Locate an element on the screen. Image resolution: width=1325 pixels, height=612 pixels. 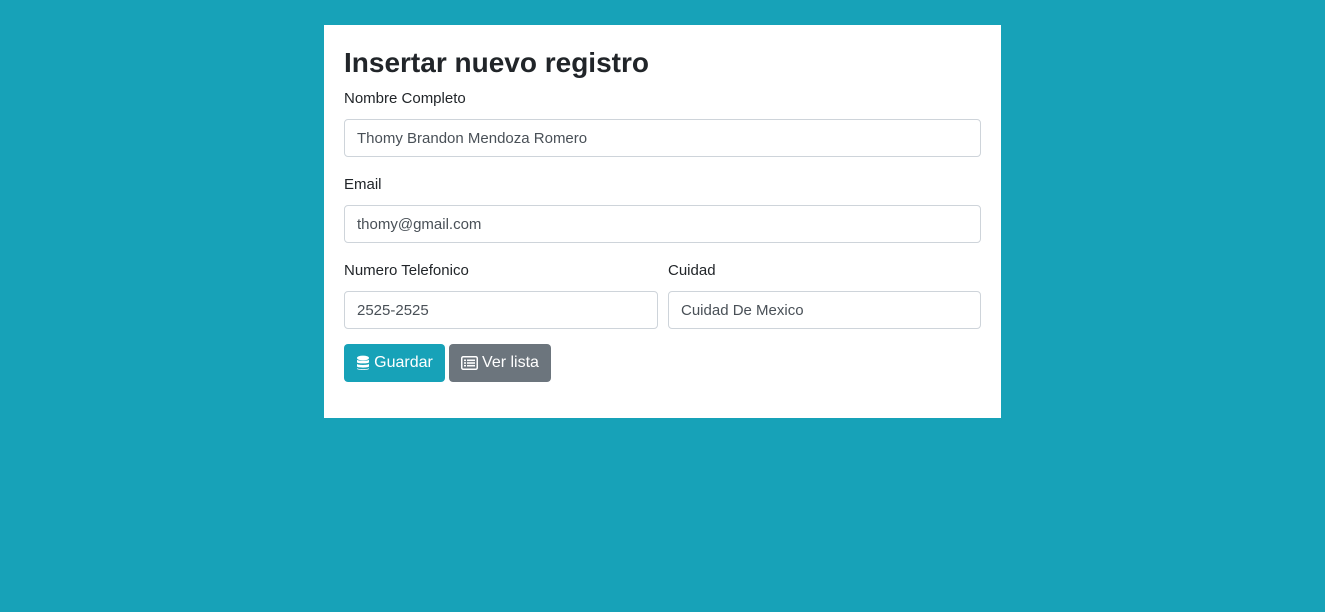
email-group: Email is located at coordinates (662, 209).